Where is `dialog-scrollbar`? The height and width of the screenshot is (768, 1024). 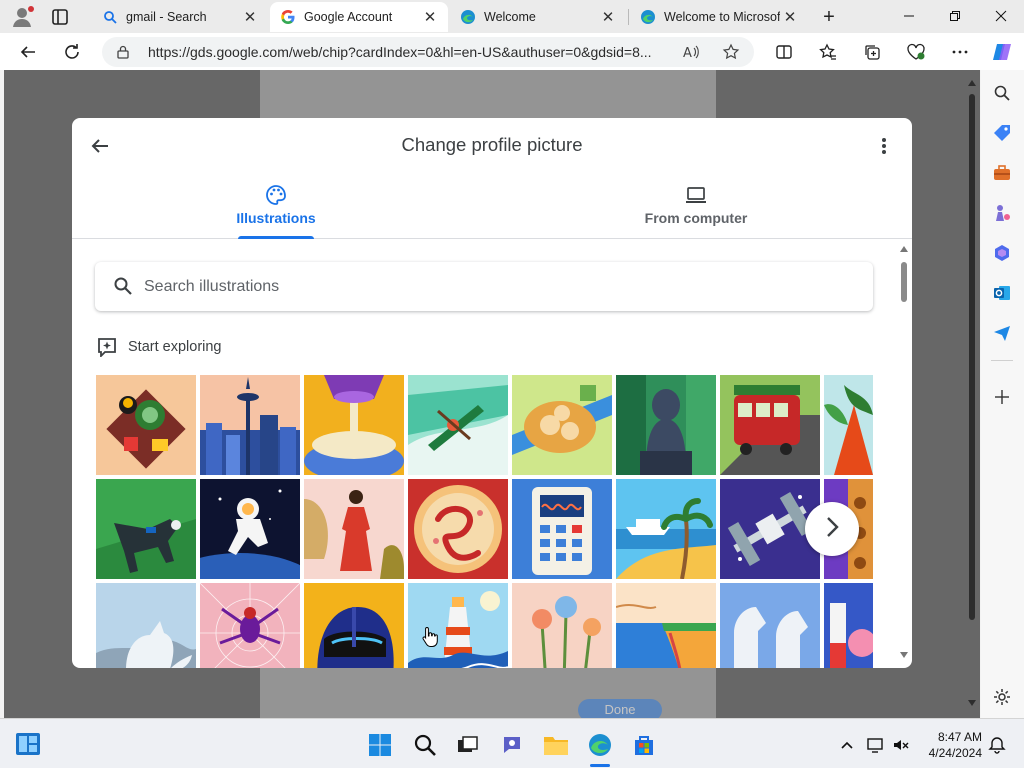
dialog-scrollbar is located at coordinates (904, 453).